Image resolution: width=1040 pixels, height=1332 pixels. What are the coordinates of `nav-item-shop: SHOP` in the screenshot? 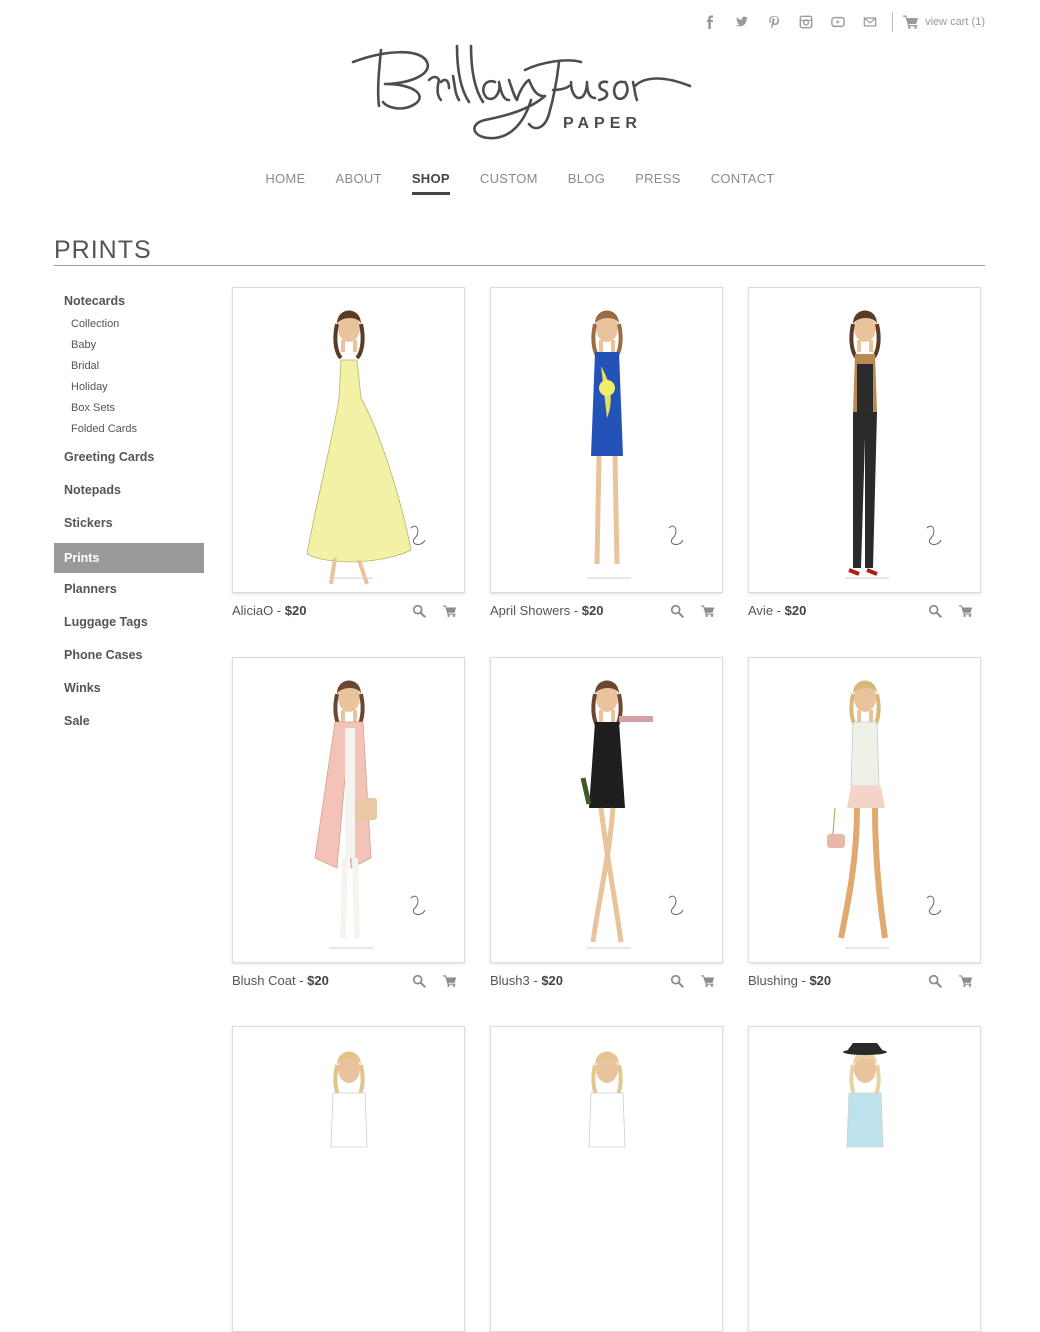 It's located at (430, 183).